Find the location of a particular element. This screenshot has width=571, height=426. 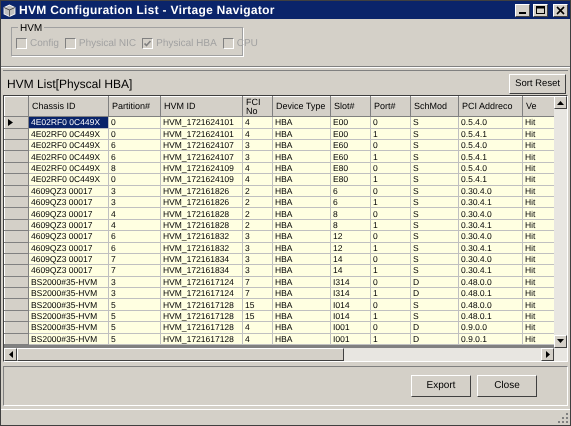

scrollbar-thumb is located at coordinates (180, 354).